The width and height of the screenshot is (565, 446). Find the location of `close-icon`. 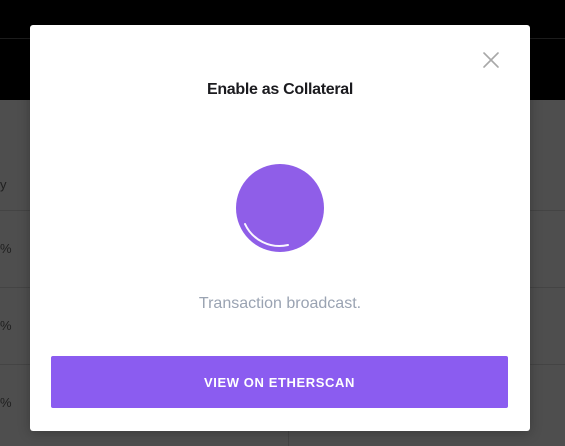

close-icon is located at coordinates (491, 60).